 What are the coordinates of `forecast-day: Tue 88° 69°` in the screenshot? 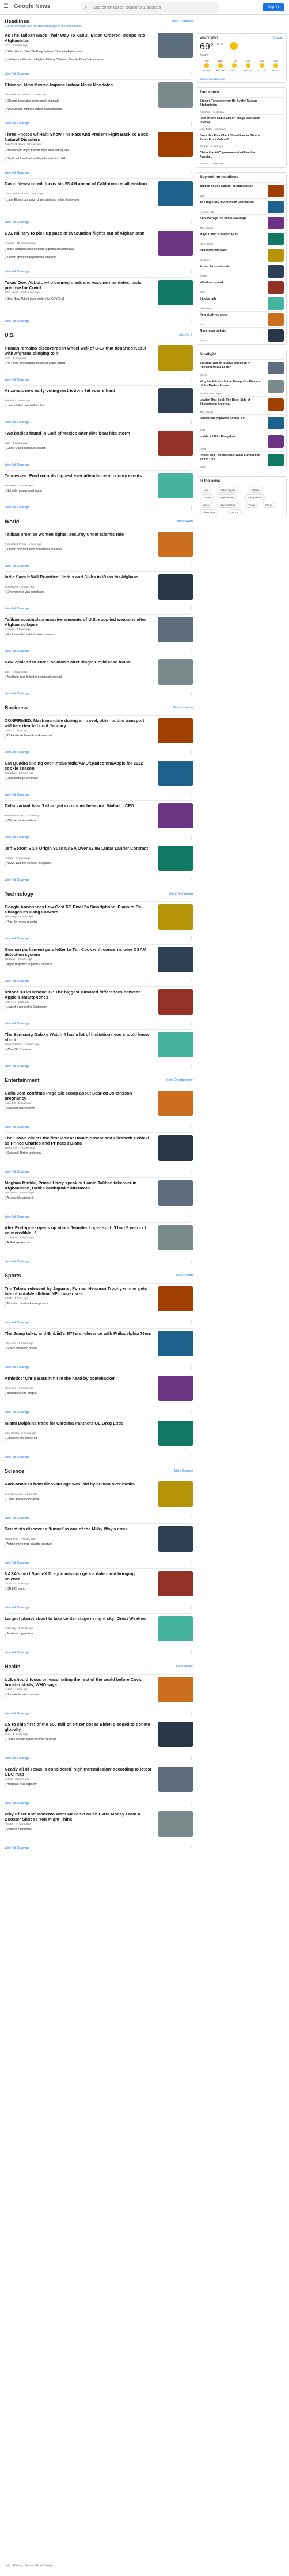 It's located at (207, 67).